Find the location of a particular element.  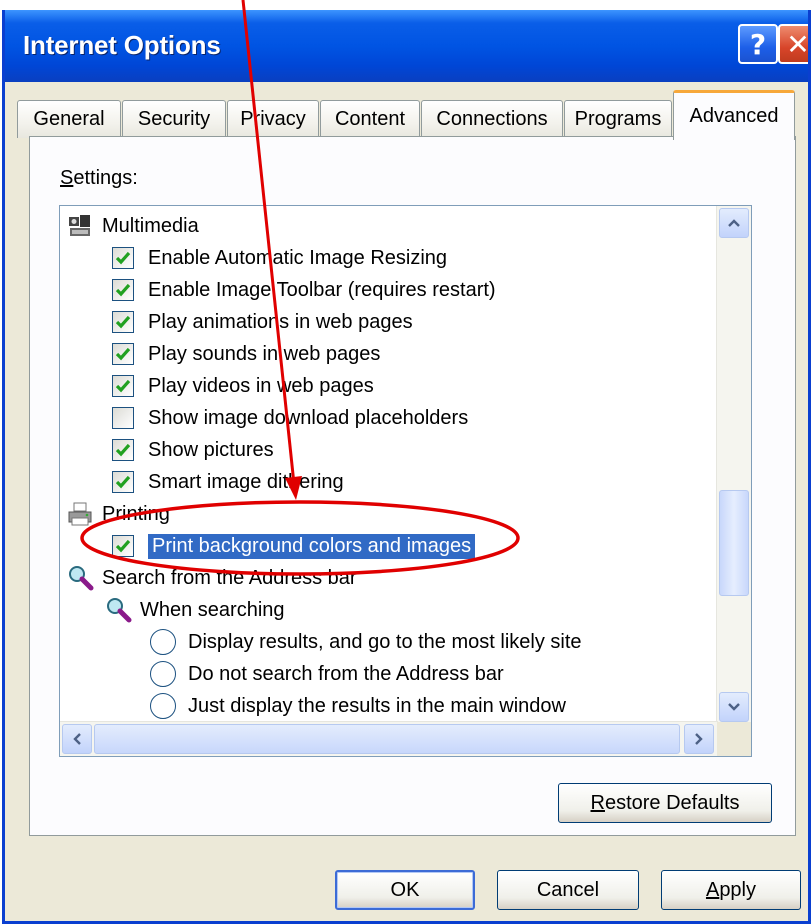

chevron-left-icon is located at coordinates (77, 739).